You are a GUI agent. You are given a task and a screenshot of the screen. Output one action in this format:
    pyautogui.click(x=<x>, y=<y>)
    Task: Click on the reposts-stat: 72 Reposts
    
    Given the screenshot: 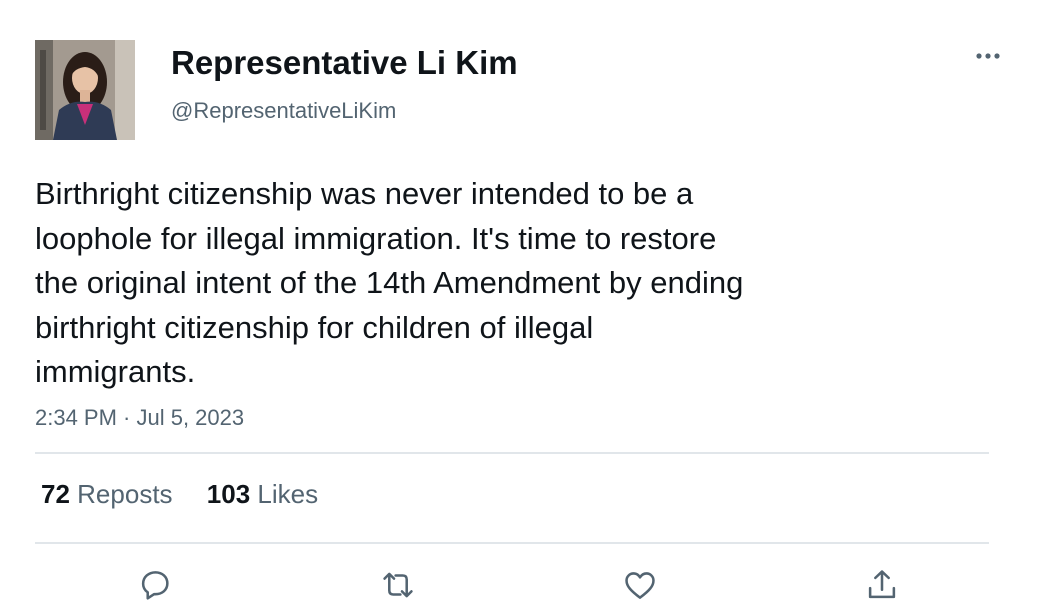 What is the action you would take?
    pyautogui.click(x=107, y=494)
    